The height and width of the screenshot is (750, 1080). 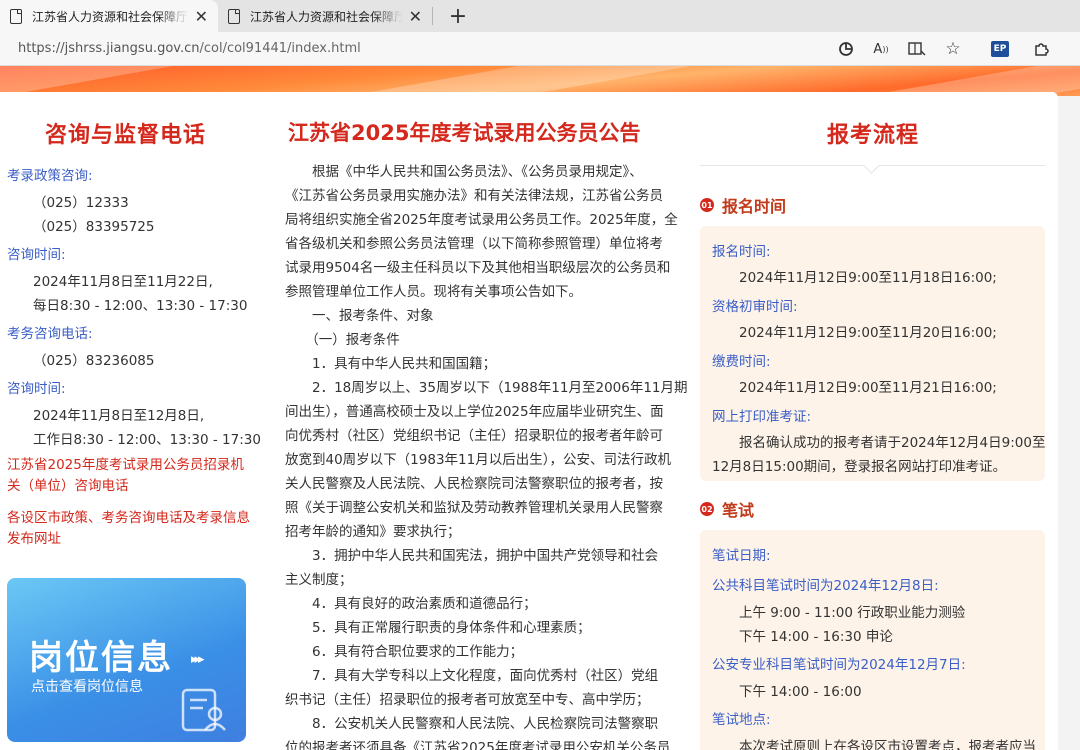 What do you see at coordinates (478, 745) in the screenshot?
I see `announcement-line: 位的报考者还须具备《江苏省2025年度考试录用公安机关公务员` at bounding box center [478, 745].